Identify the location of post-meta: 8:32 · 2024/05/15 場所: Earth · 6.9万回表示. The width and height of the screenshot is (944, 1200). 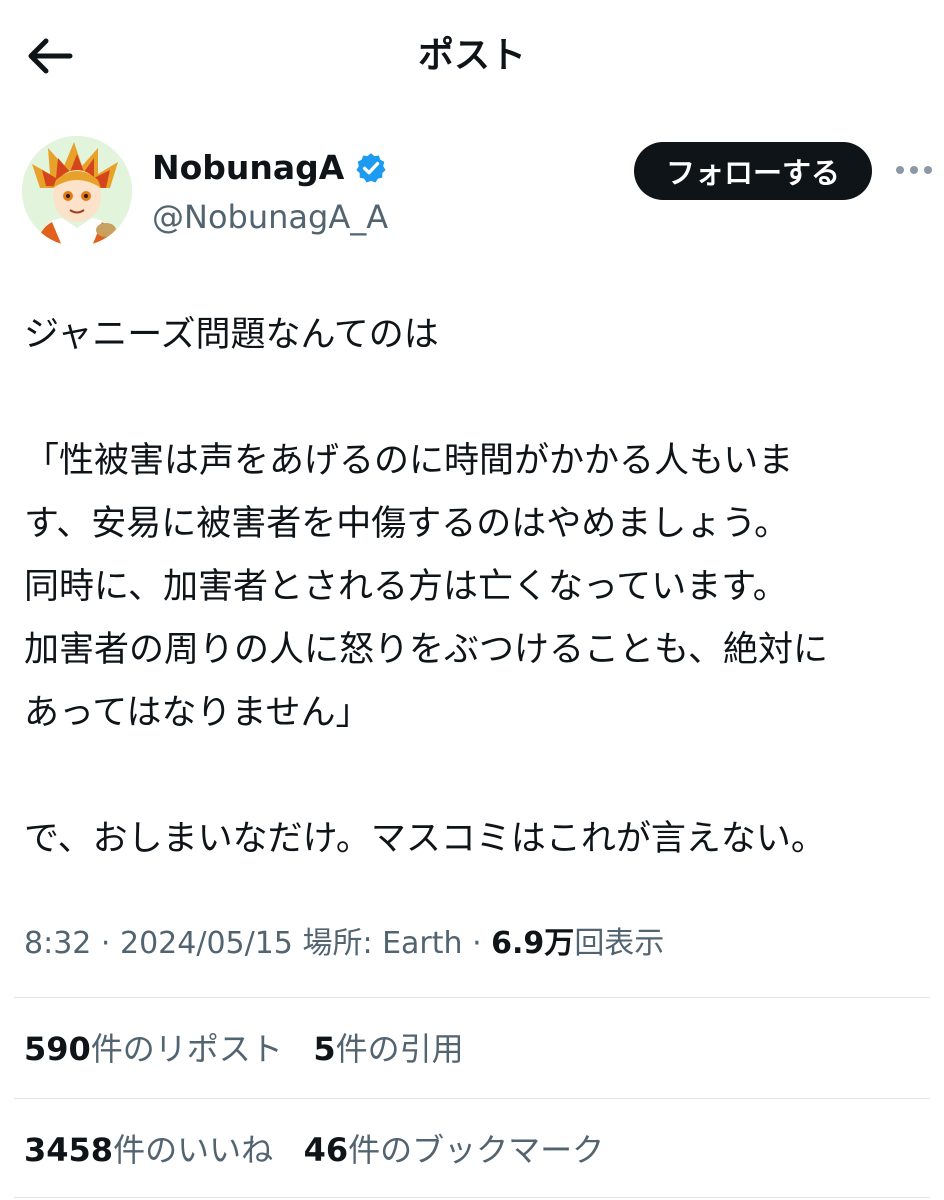
(344, 940).